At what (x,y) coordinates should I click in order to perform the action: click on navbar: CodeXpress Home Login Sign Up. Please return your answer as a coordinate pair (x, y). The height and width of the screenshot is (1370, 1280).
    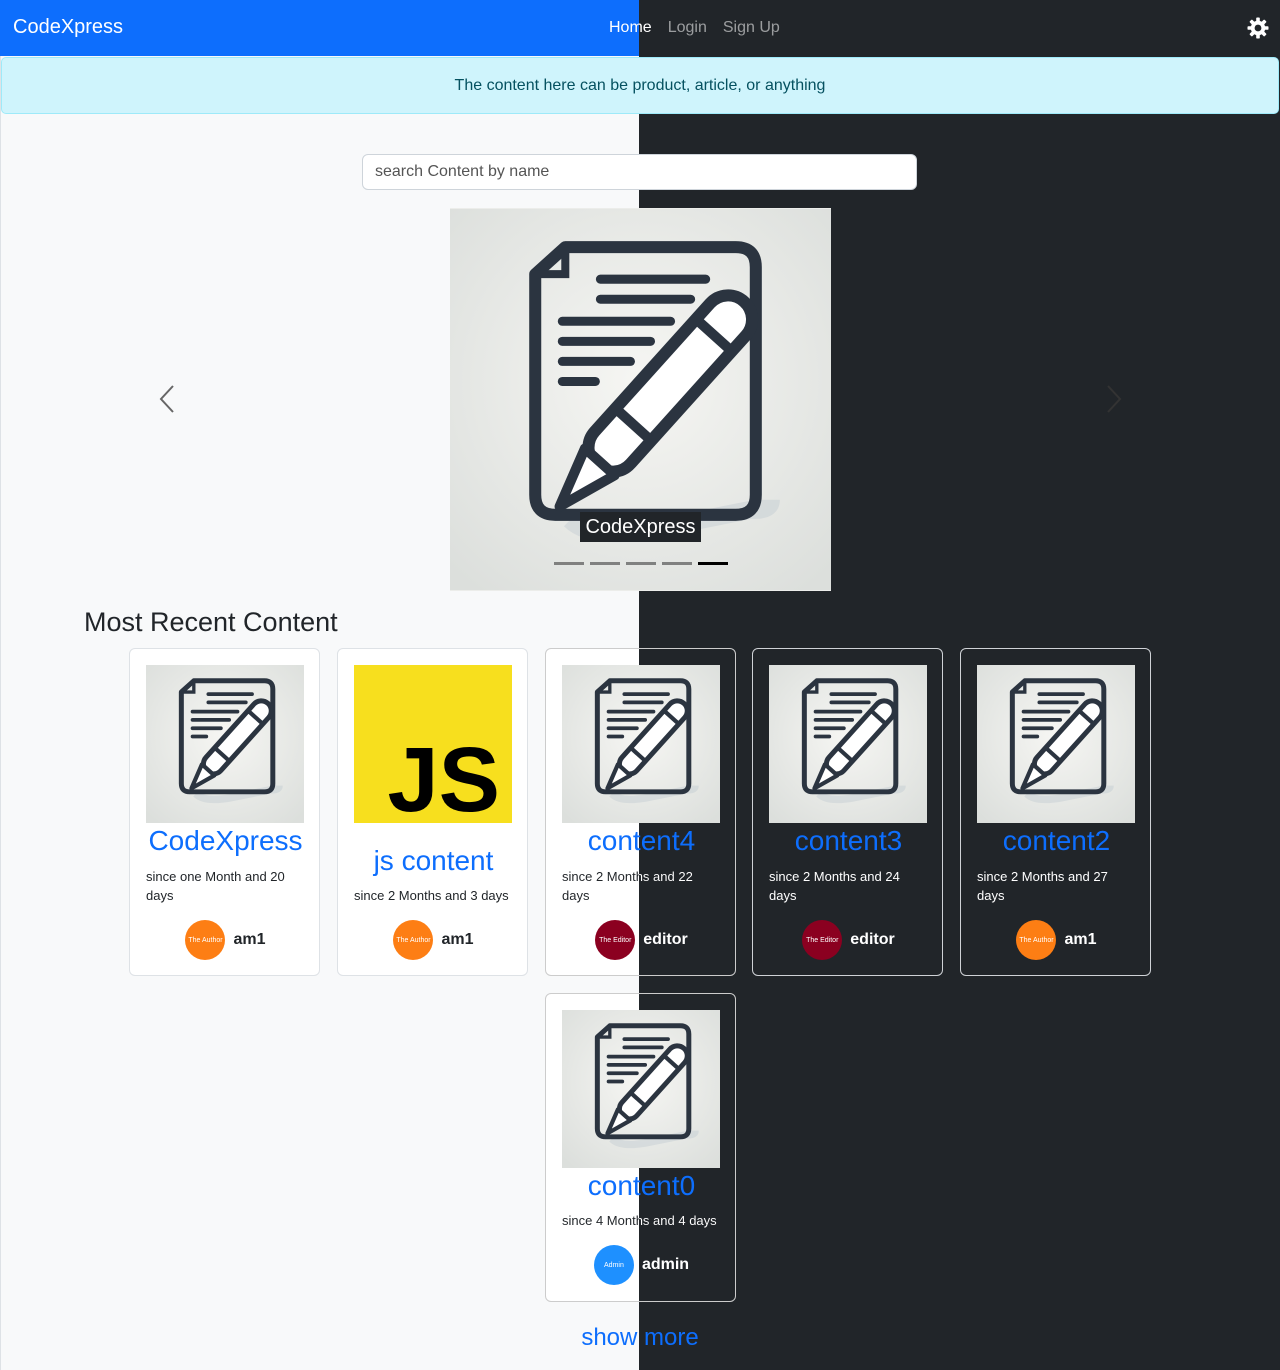
    Looking at the image, I should click on (640, 28).